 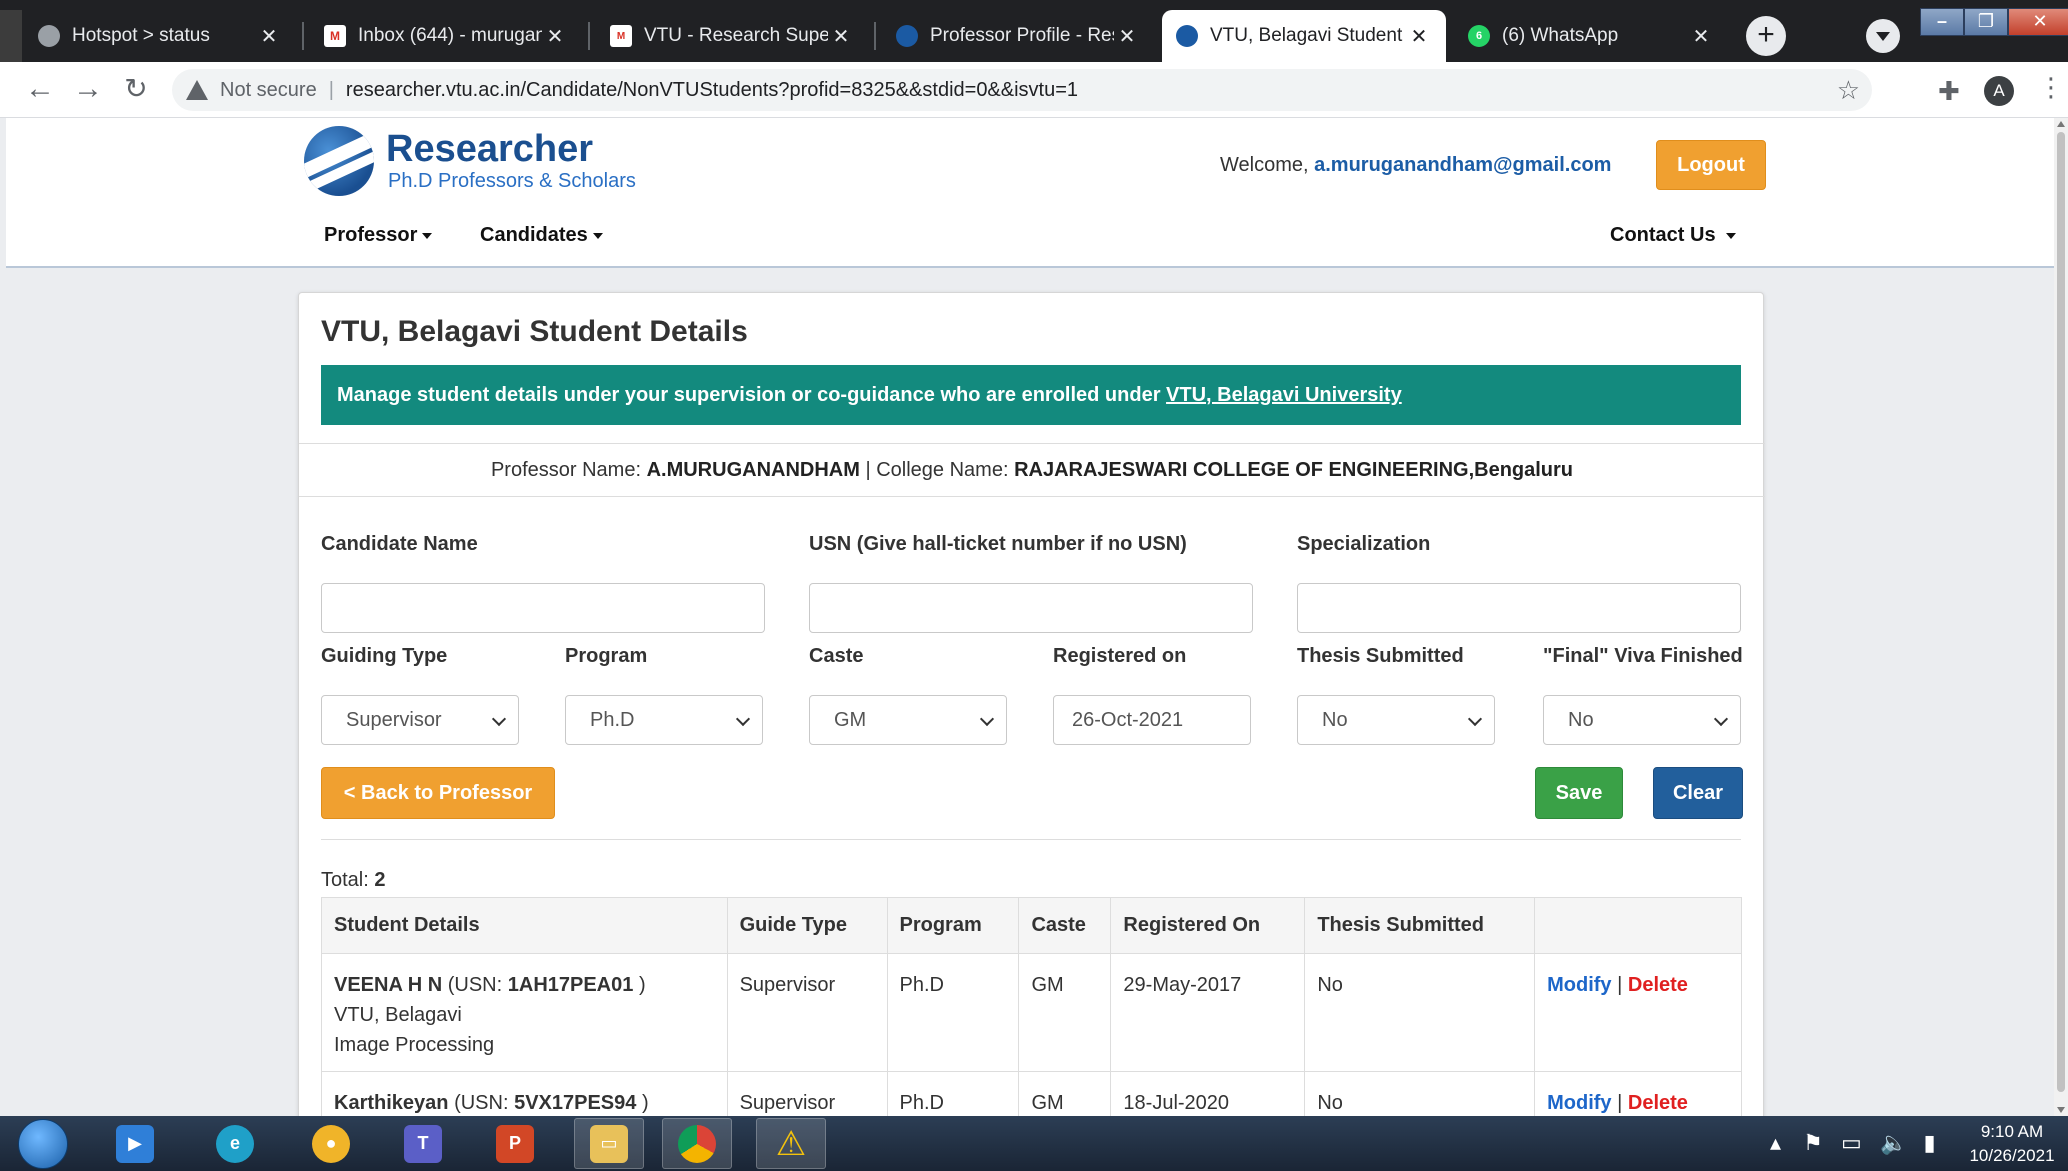 I want to click on tab-whatsapp: 6 (6) WhatsApp ✕, so click(x=1591, y=36).